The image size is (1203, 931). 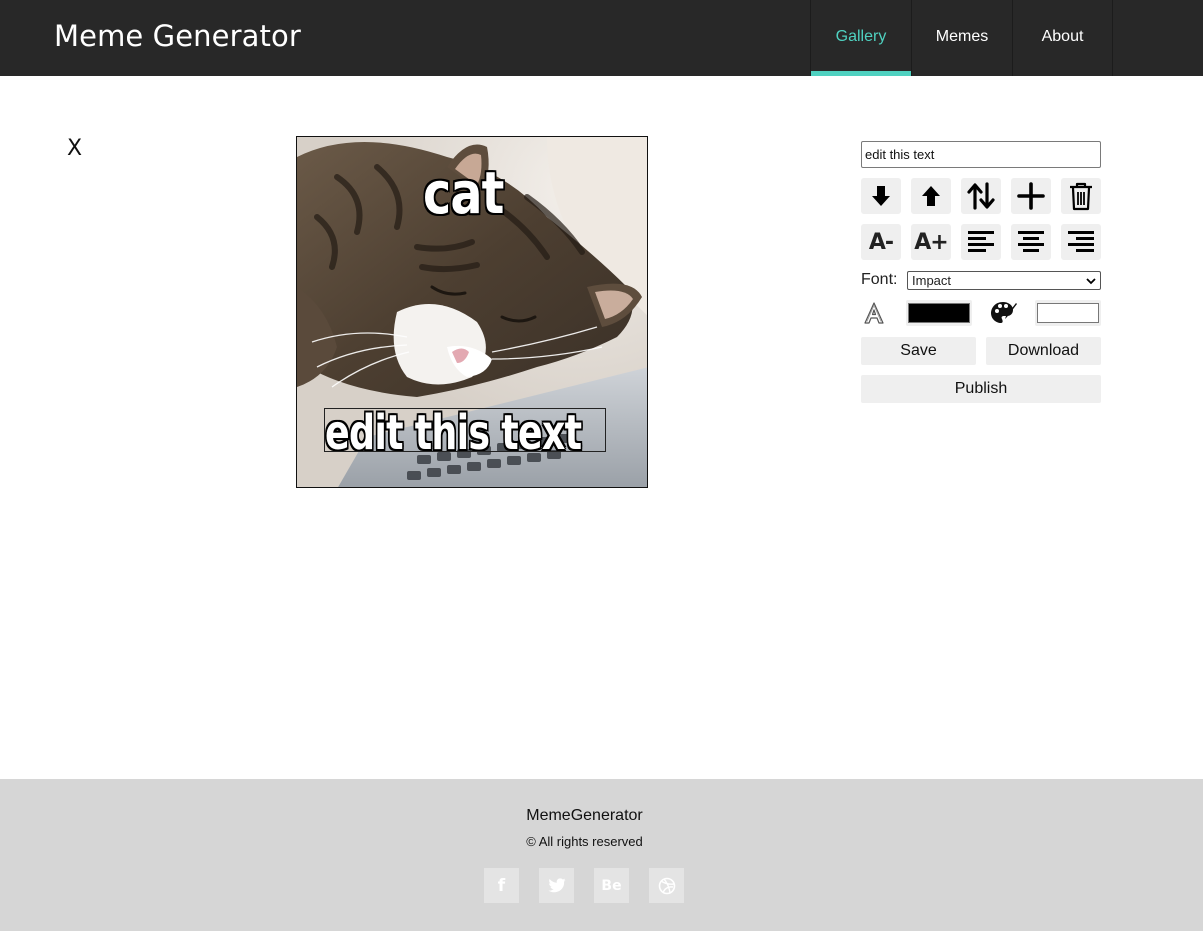 I want to click on fill-color-swatch, so click(x=1068, y=313).